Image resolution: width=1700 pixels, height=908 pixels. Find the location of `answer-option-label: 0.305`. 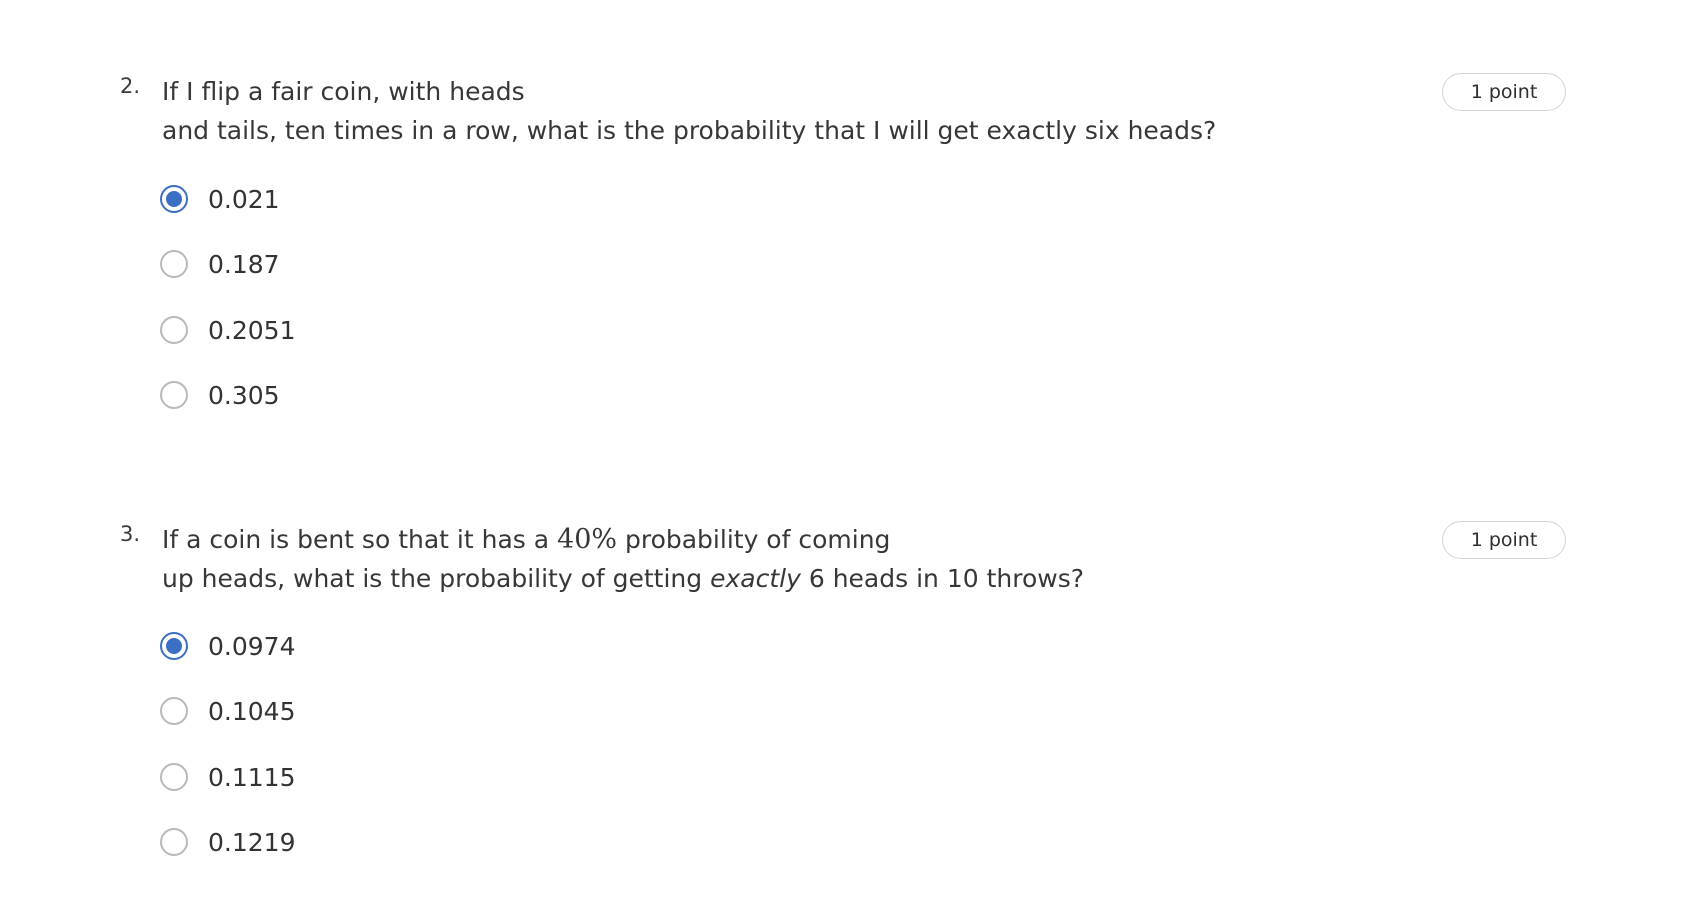

answer-option-label: 0.305 is located at coordinates (244, 395).